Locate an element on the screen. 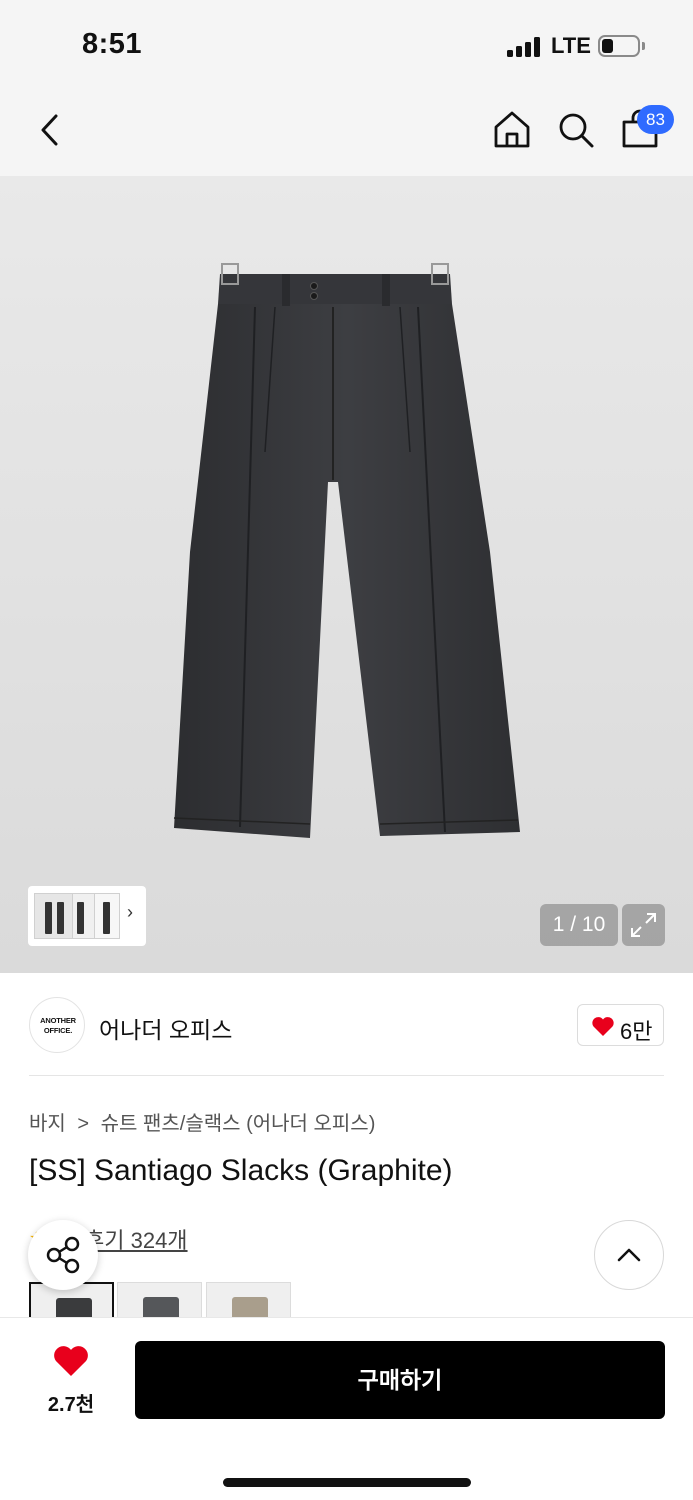 This screenshot has height=1500, width=693. bottom-action-bar: 2.7천 구매하기 is located at coordinates (346, 1408).